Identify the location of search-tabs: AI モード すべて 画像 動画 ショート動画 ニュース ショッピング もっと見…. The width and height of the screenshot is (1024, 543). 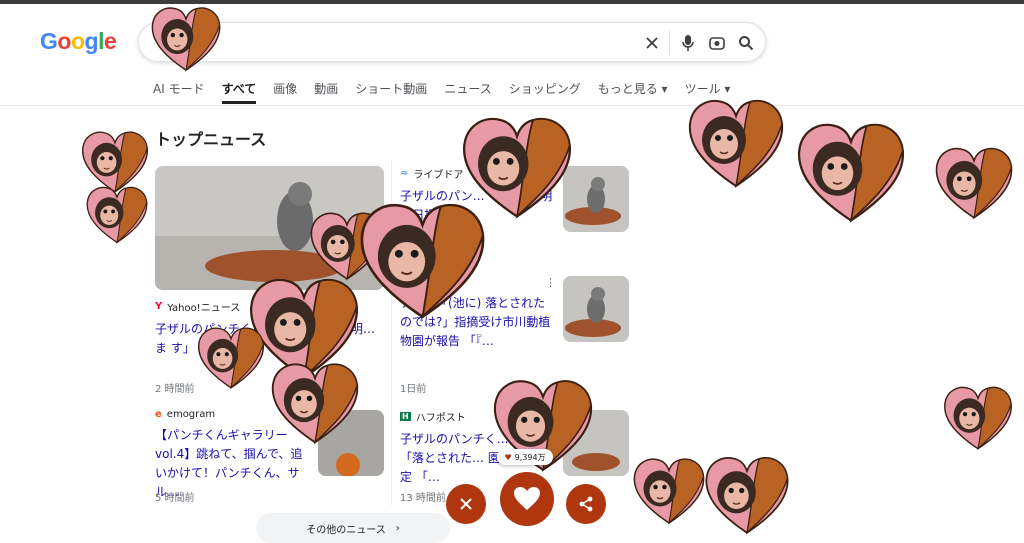
(450, 92).